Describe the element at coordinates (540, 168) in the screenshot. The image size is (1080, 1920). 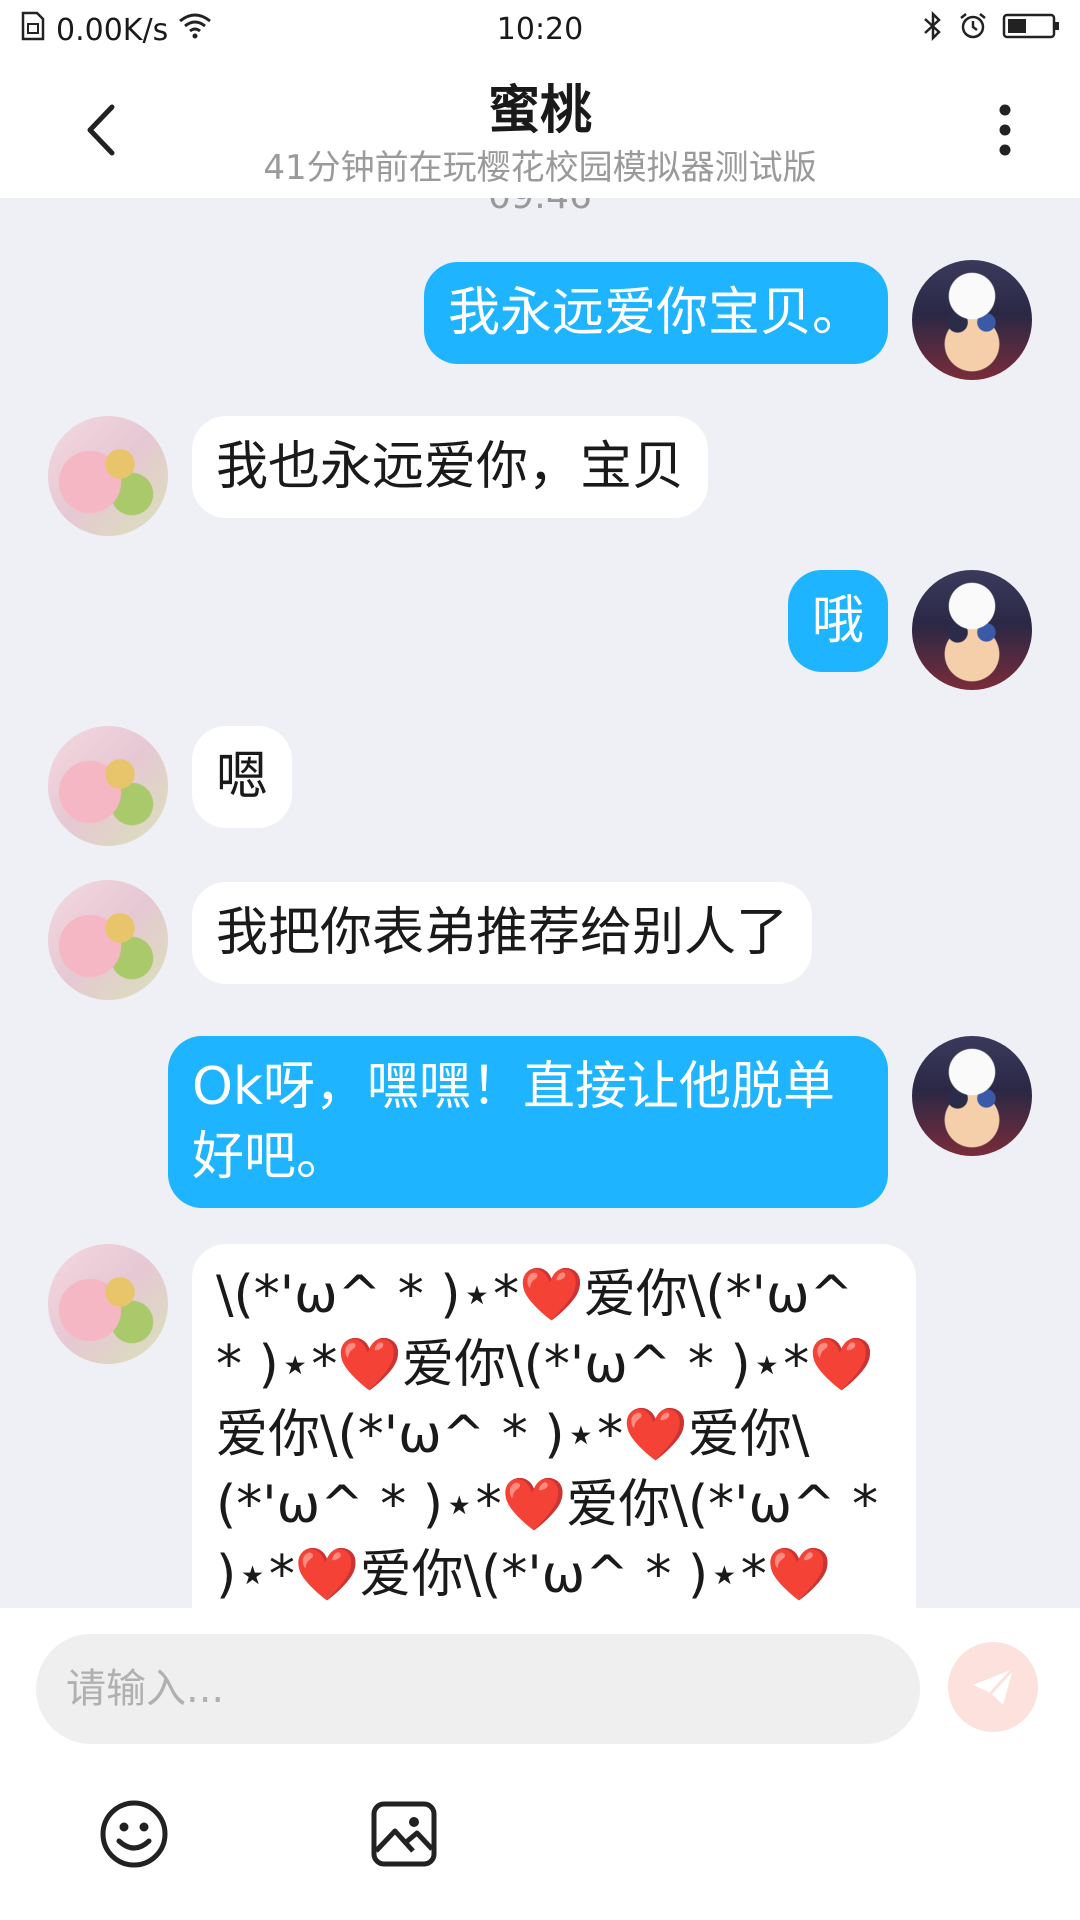
I see `contact-status: 41分钟前在玩樱花校园模拟器测试版` at that location.